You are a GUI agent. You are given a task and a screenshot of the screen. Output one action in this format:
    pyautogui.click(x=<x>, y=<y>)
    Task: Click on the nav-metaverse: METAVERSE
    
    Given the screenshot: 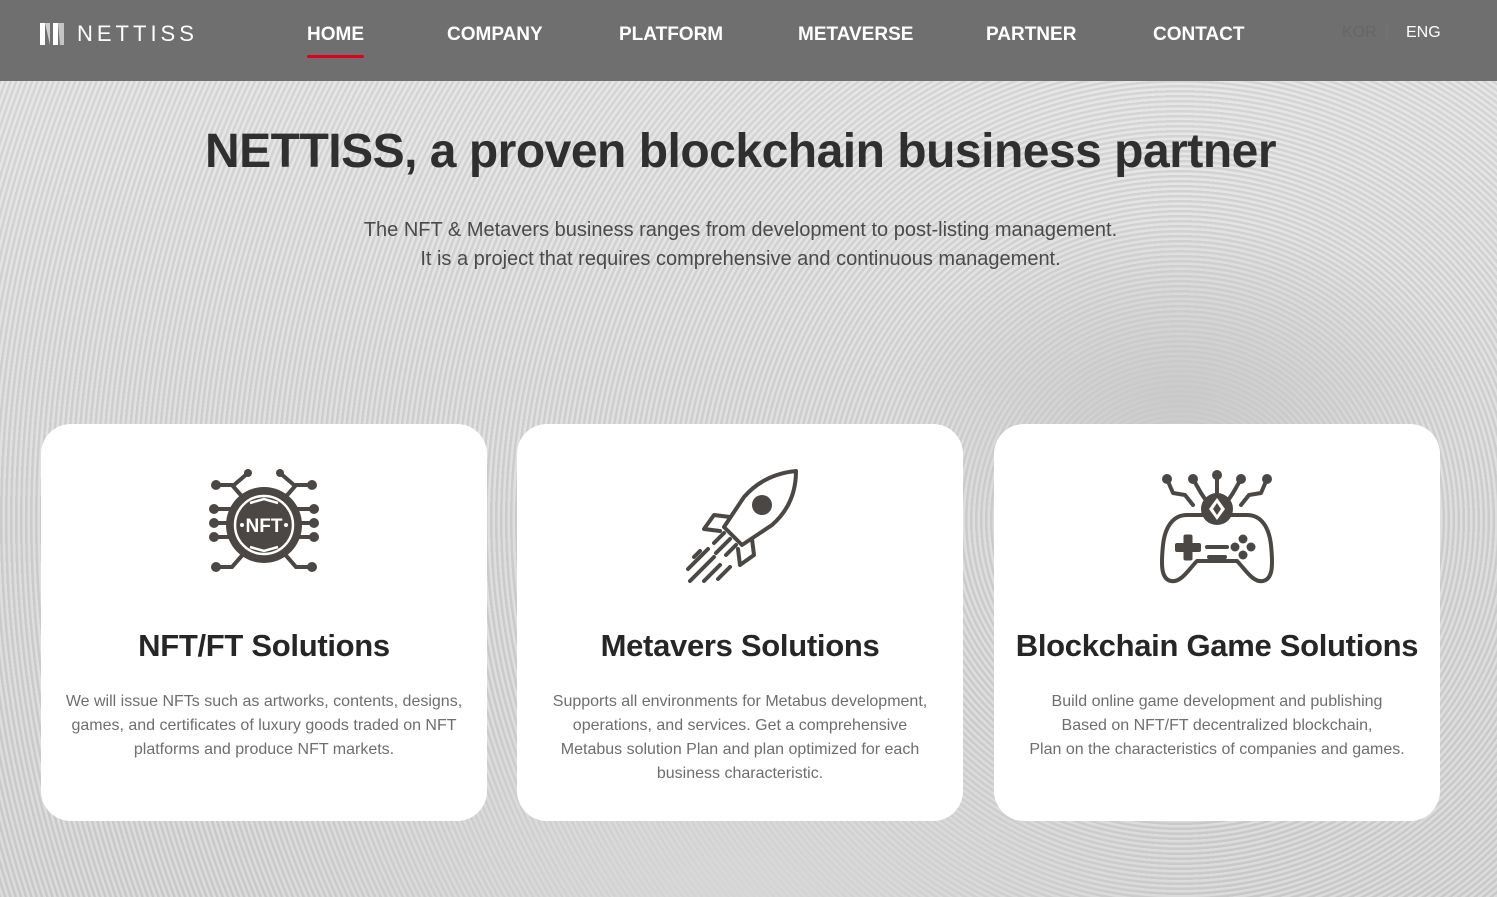 What is the action you would take?
    pyautogui.click(x=855, y=35)
    